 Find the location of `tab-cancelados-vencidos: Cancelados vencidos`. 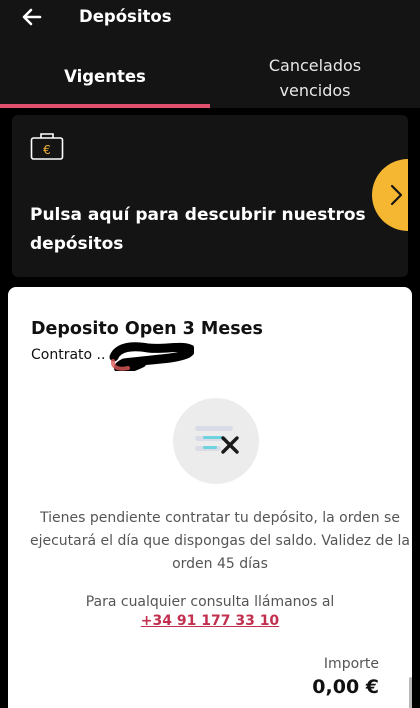

tab-cancelados-vencidos: Cancelados vencidos is located at coordinates (315, 72).